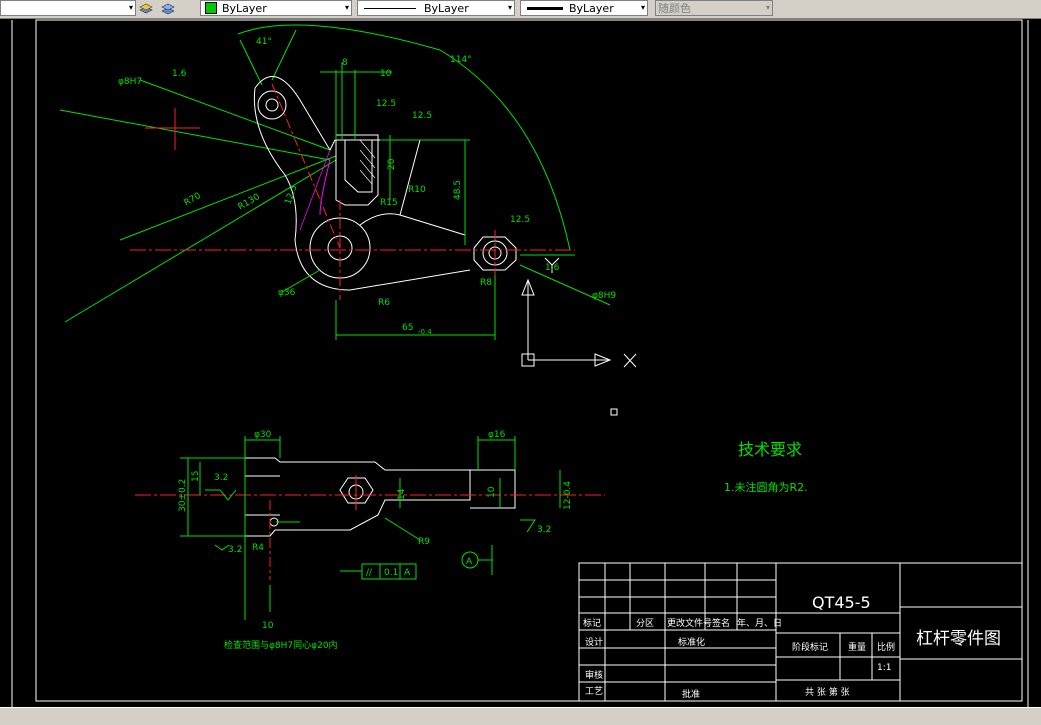  Describe the element at coordinates (390, 8) in the screenshot. I see `linetype-line-icon` at that location.